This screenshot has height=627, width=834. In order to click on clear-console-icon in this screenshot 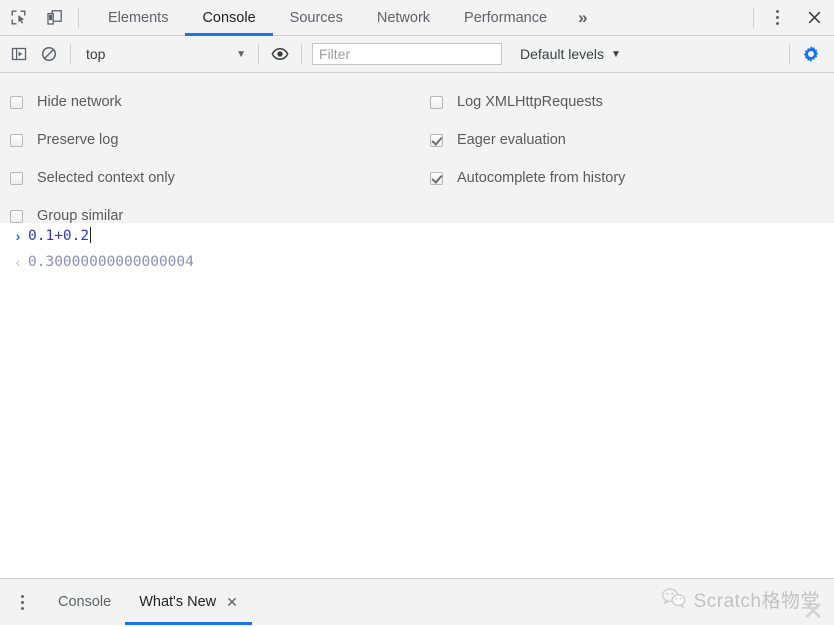, I will do `click(49, 54)`.